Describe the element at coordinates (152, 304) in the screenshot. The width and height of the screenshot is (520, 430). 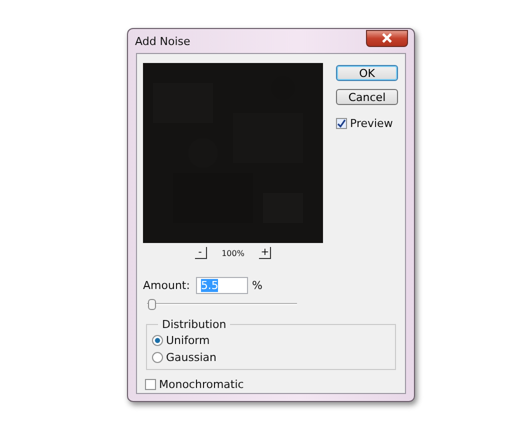
I see `amount-slider-thumb` at that location.